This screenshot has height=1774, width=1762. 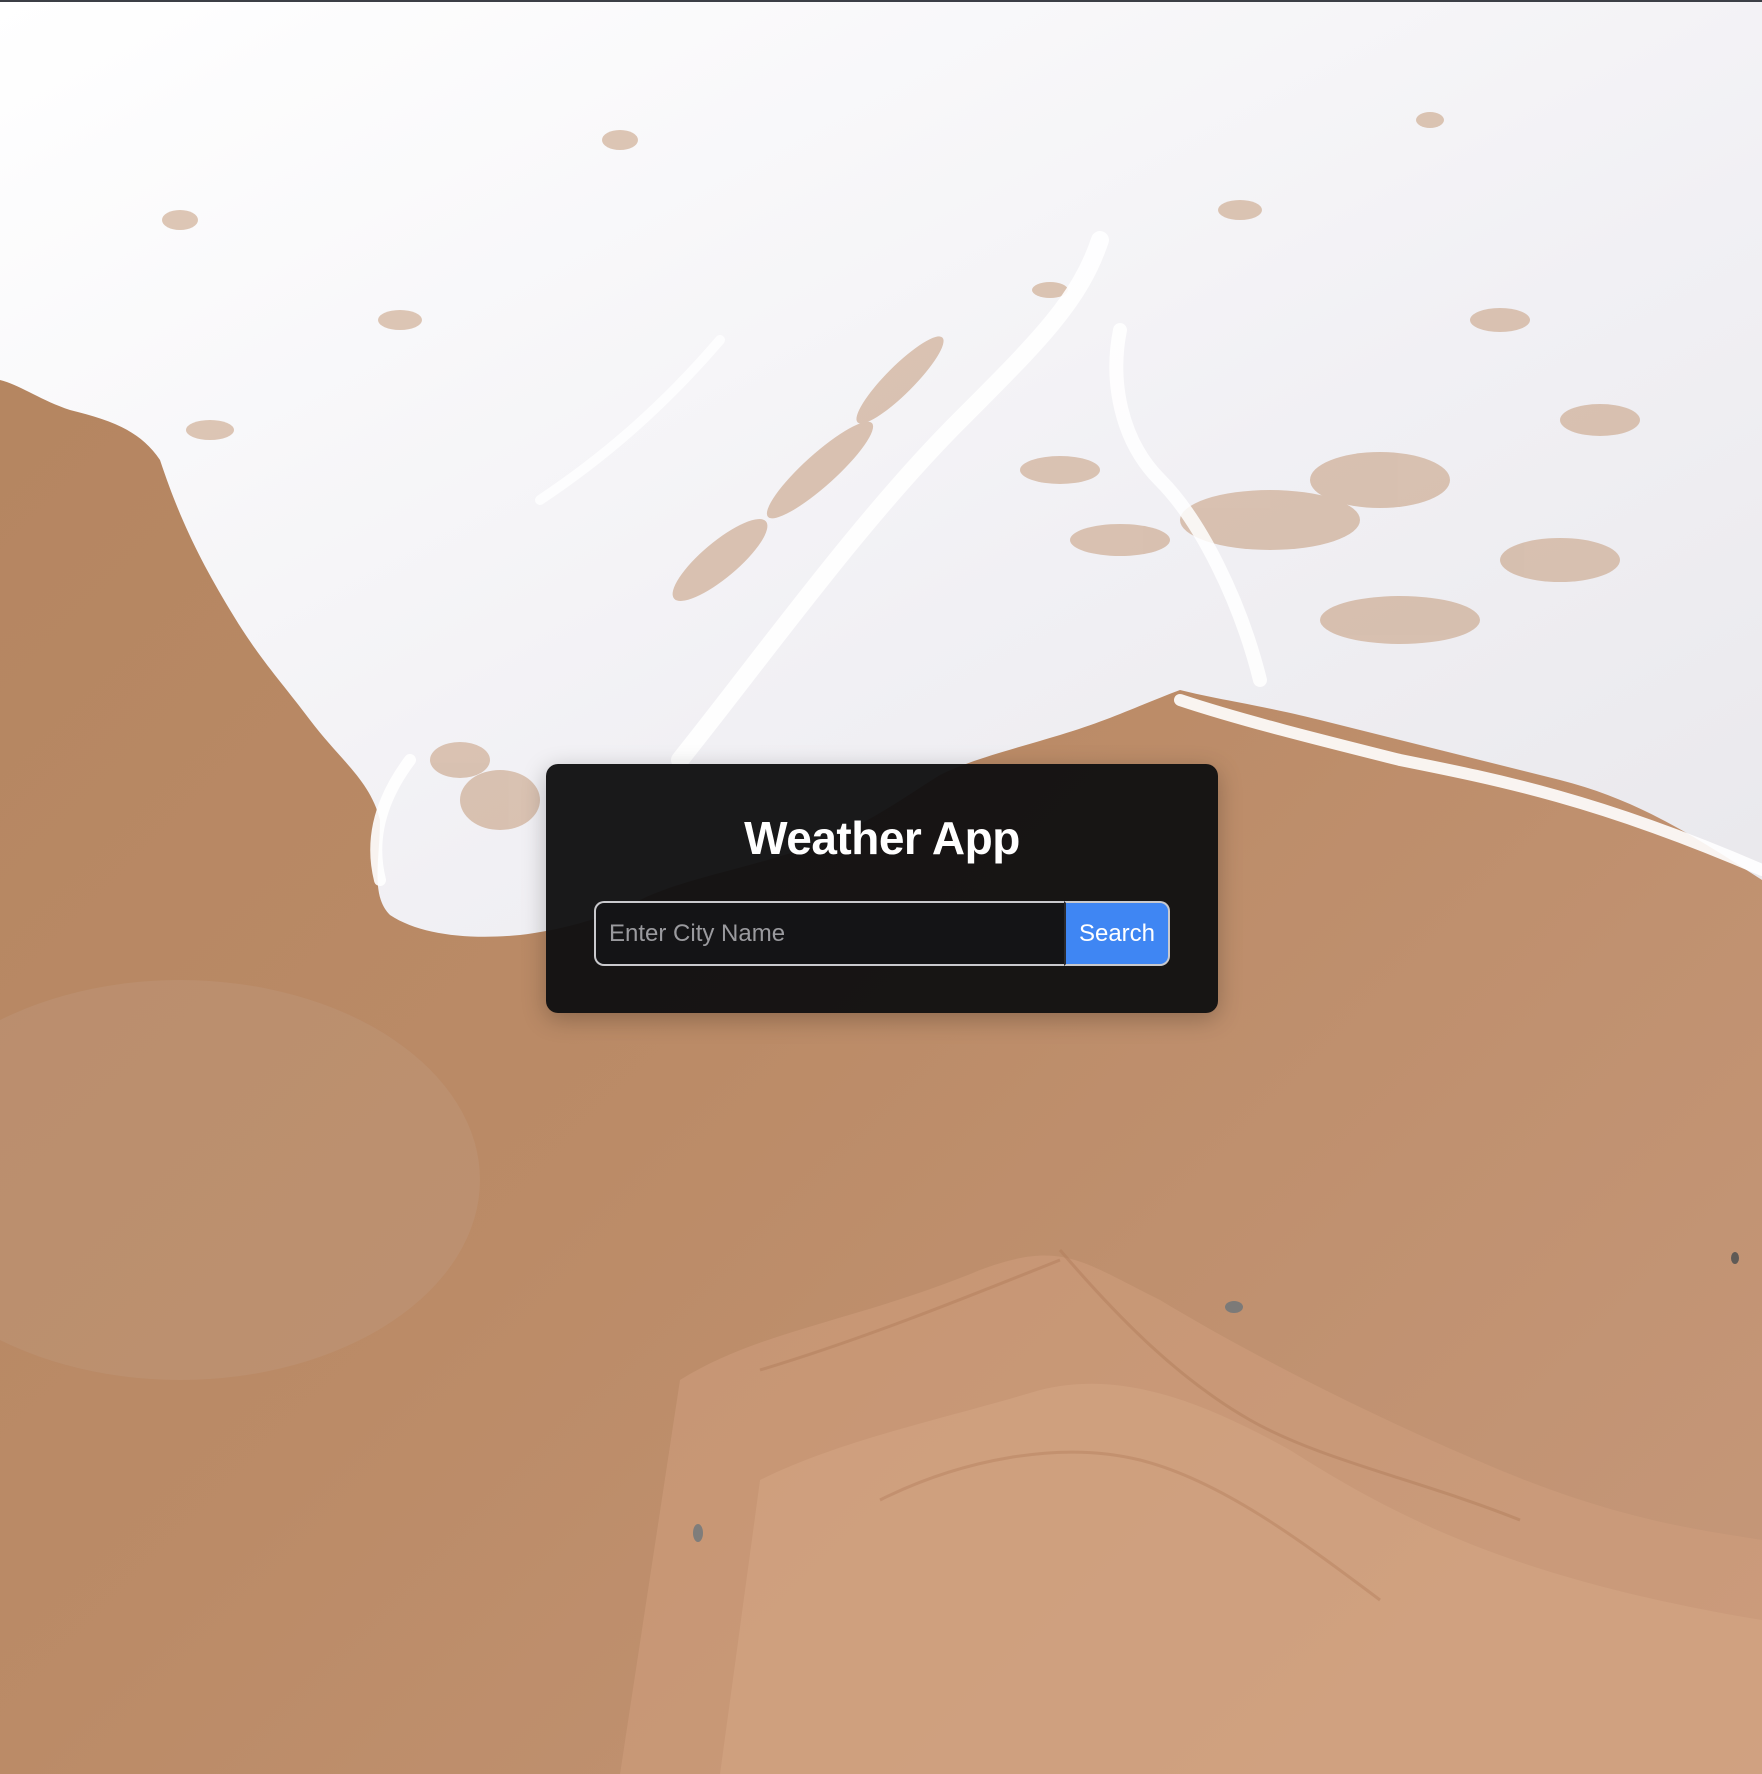 I want to click on city-search-input, so click(x=829, y=933).